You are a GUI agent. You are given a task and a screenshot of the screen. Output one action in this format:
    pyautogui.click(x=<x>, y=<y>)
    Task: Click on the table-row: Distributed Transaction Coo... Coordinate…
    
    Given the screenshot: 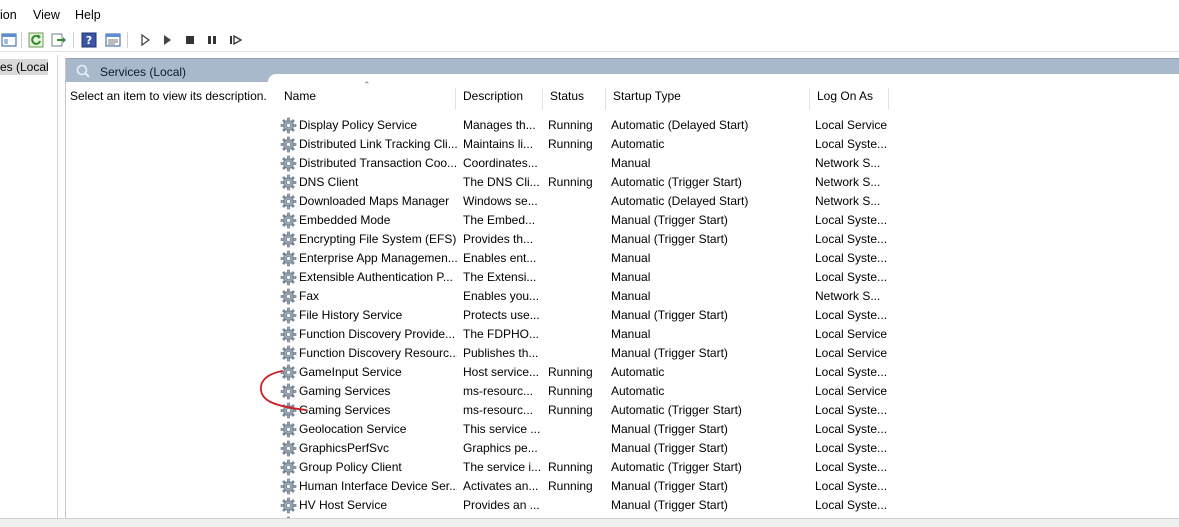 What is the action you would take?
    pyautogui.click(x=578, y=163)
    